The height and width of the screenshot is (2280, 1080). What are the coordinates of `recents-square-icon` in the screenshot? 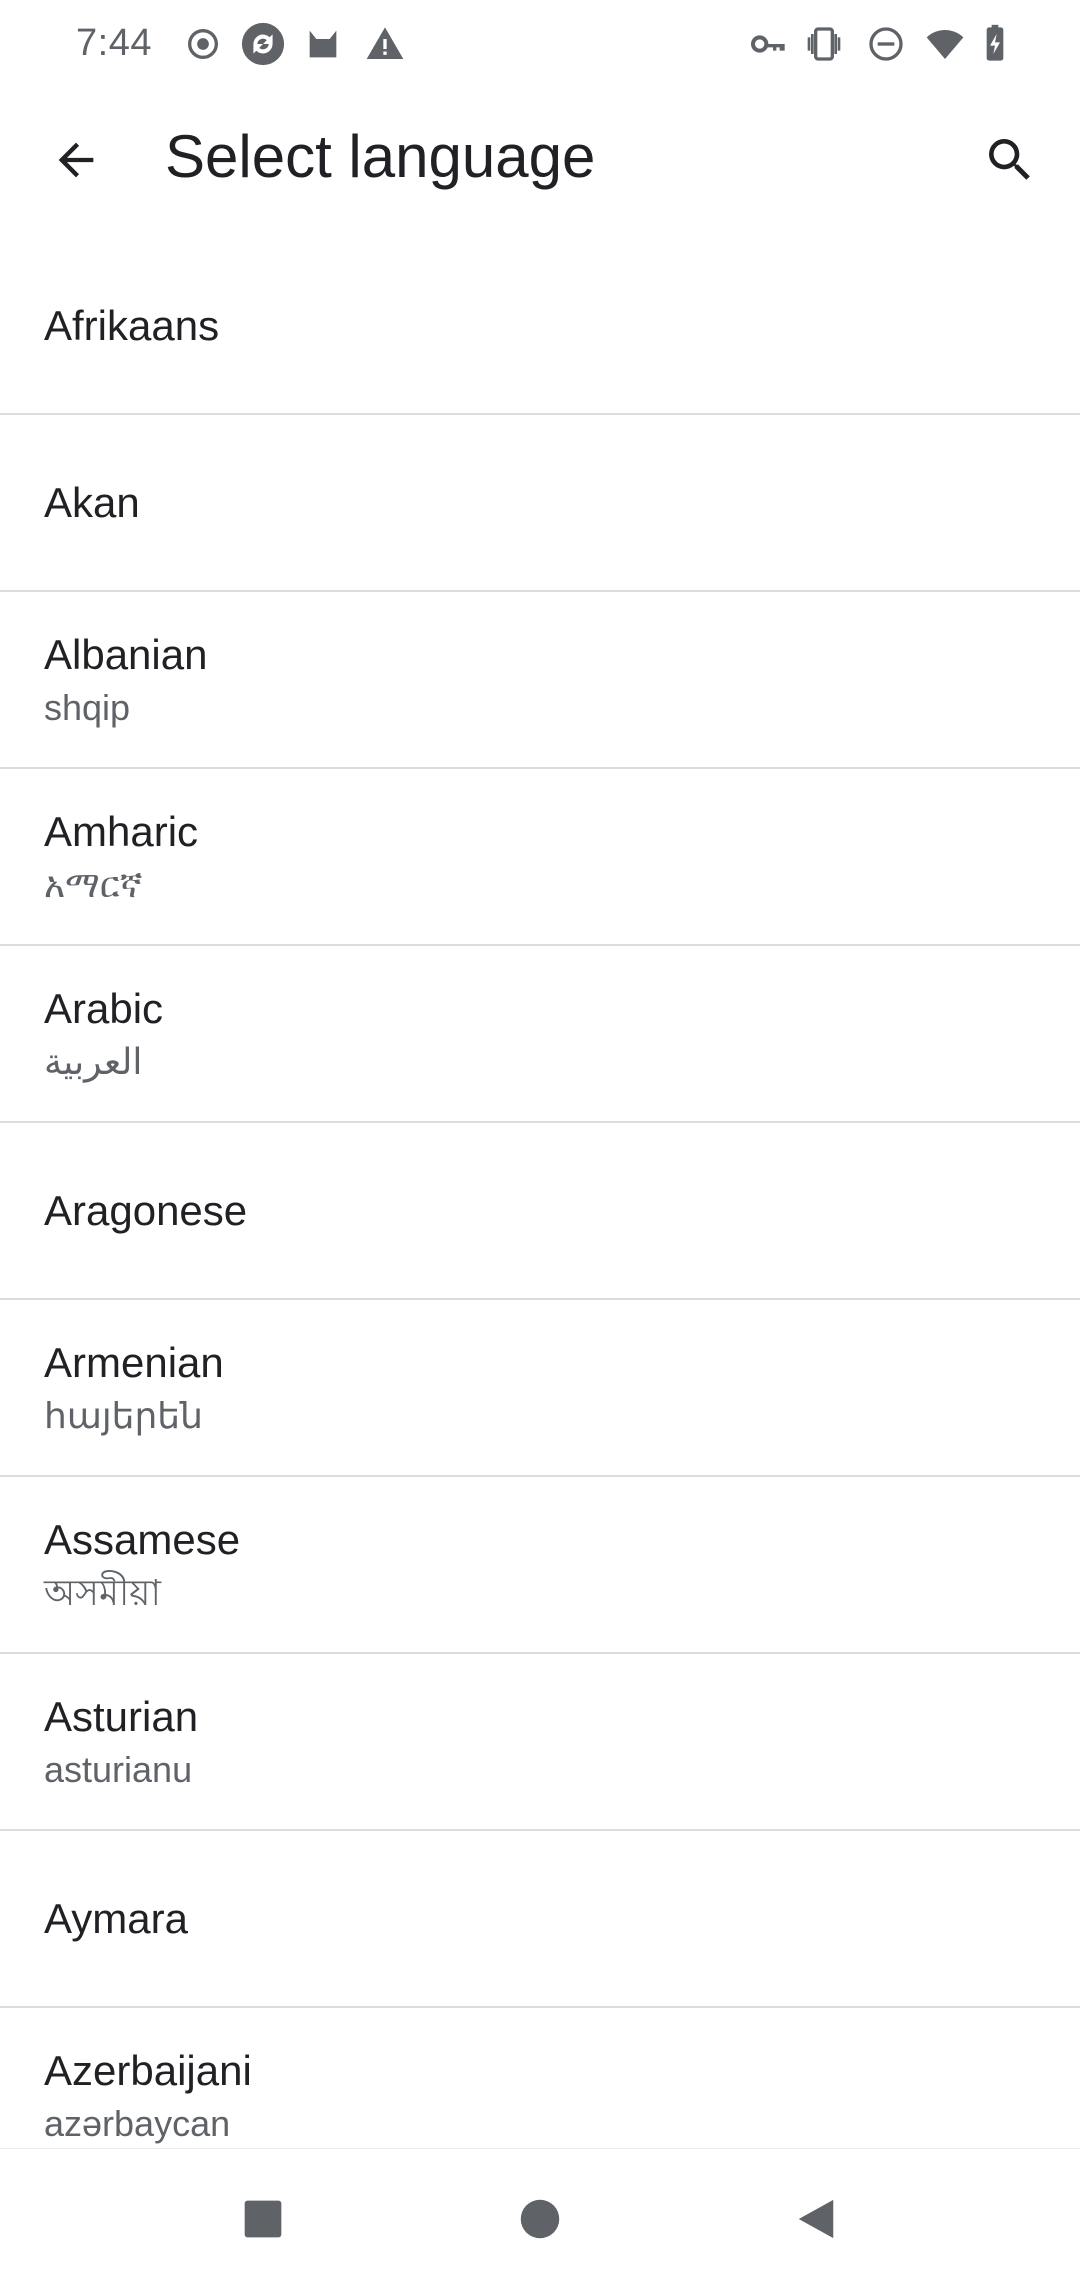 It's located at (263, 2219).